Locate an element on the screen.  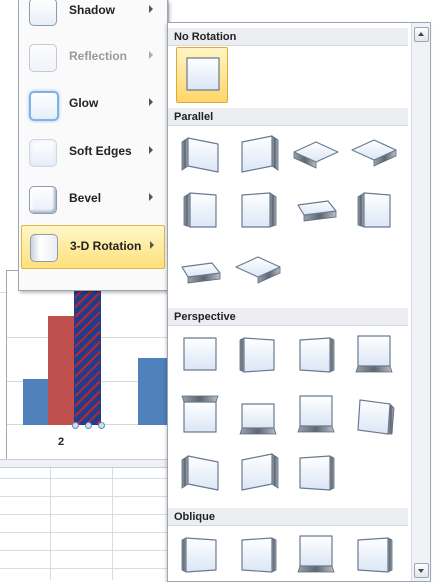
preset-off-axis-2-left is located at coordinates (374, 211).